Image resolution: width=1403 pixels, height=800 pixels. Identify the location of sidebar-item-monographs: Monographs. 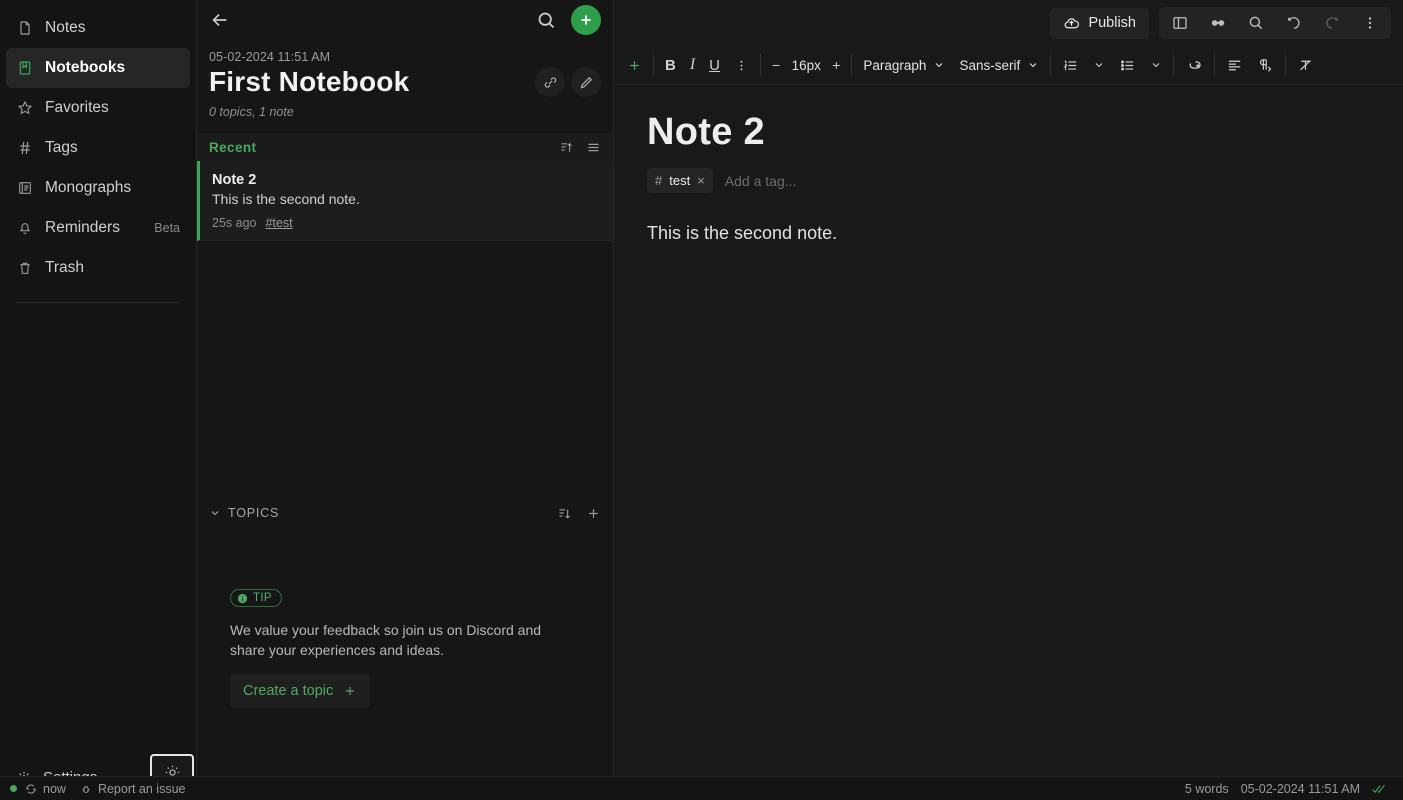
(98, 188).